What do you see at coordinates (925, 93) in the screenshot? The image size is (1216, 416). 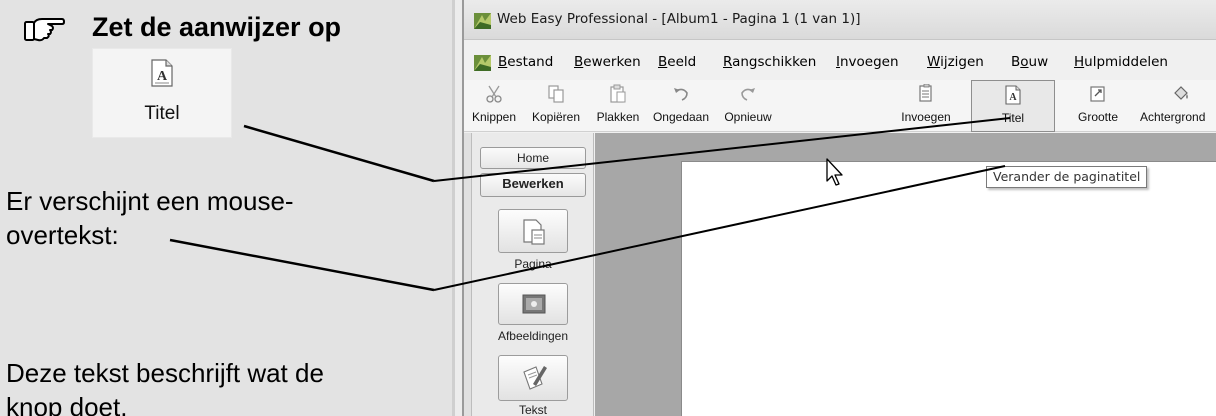 I see `insert-icon` at bounding box center [925, 93].